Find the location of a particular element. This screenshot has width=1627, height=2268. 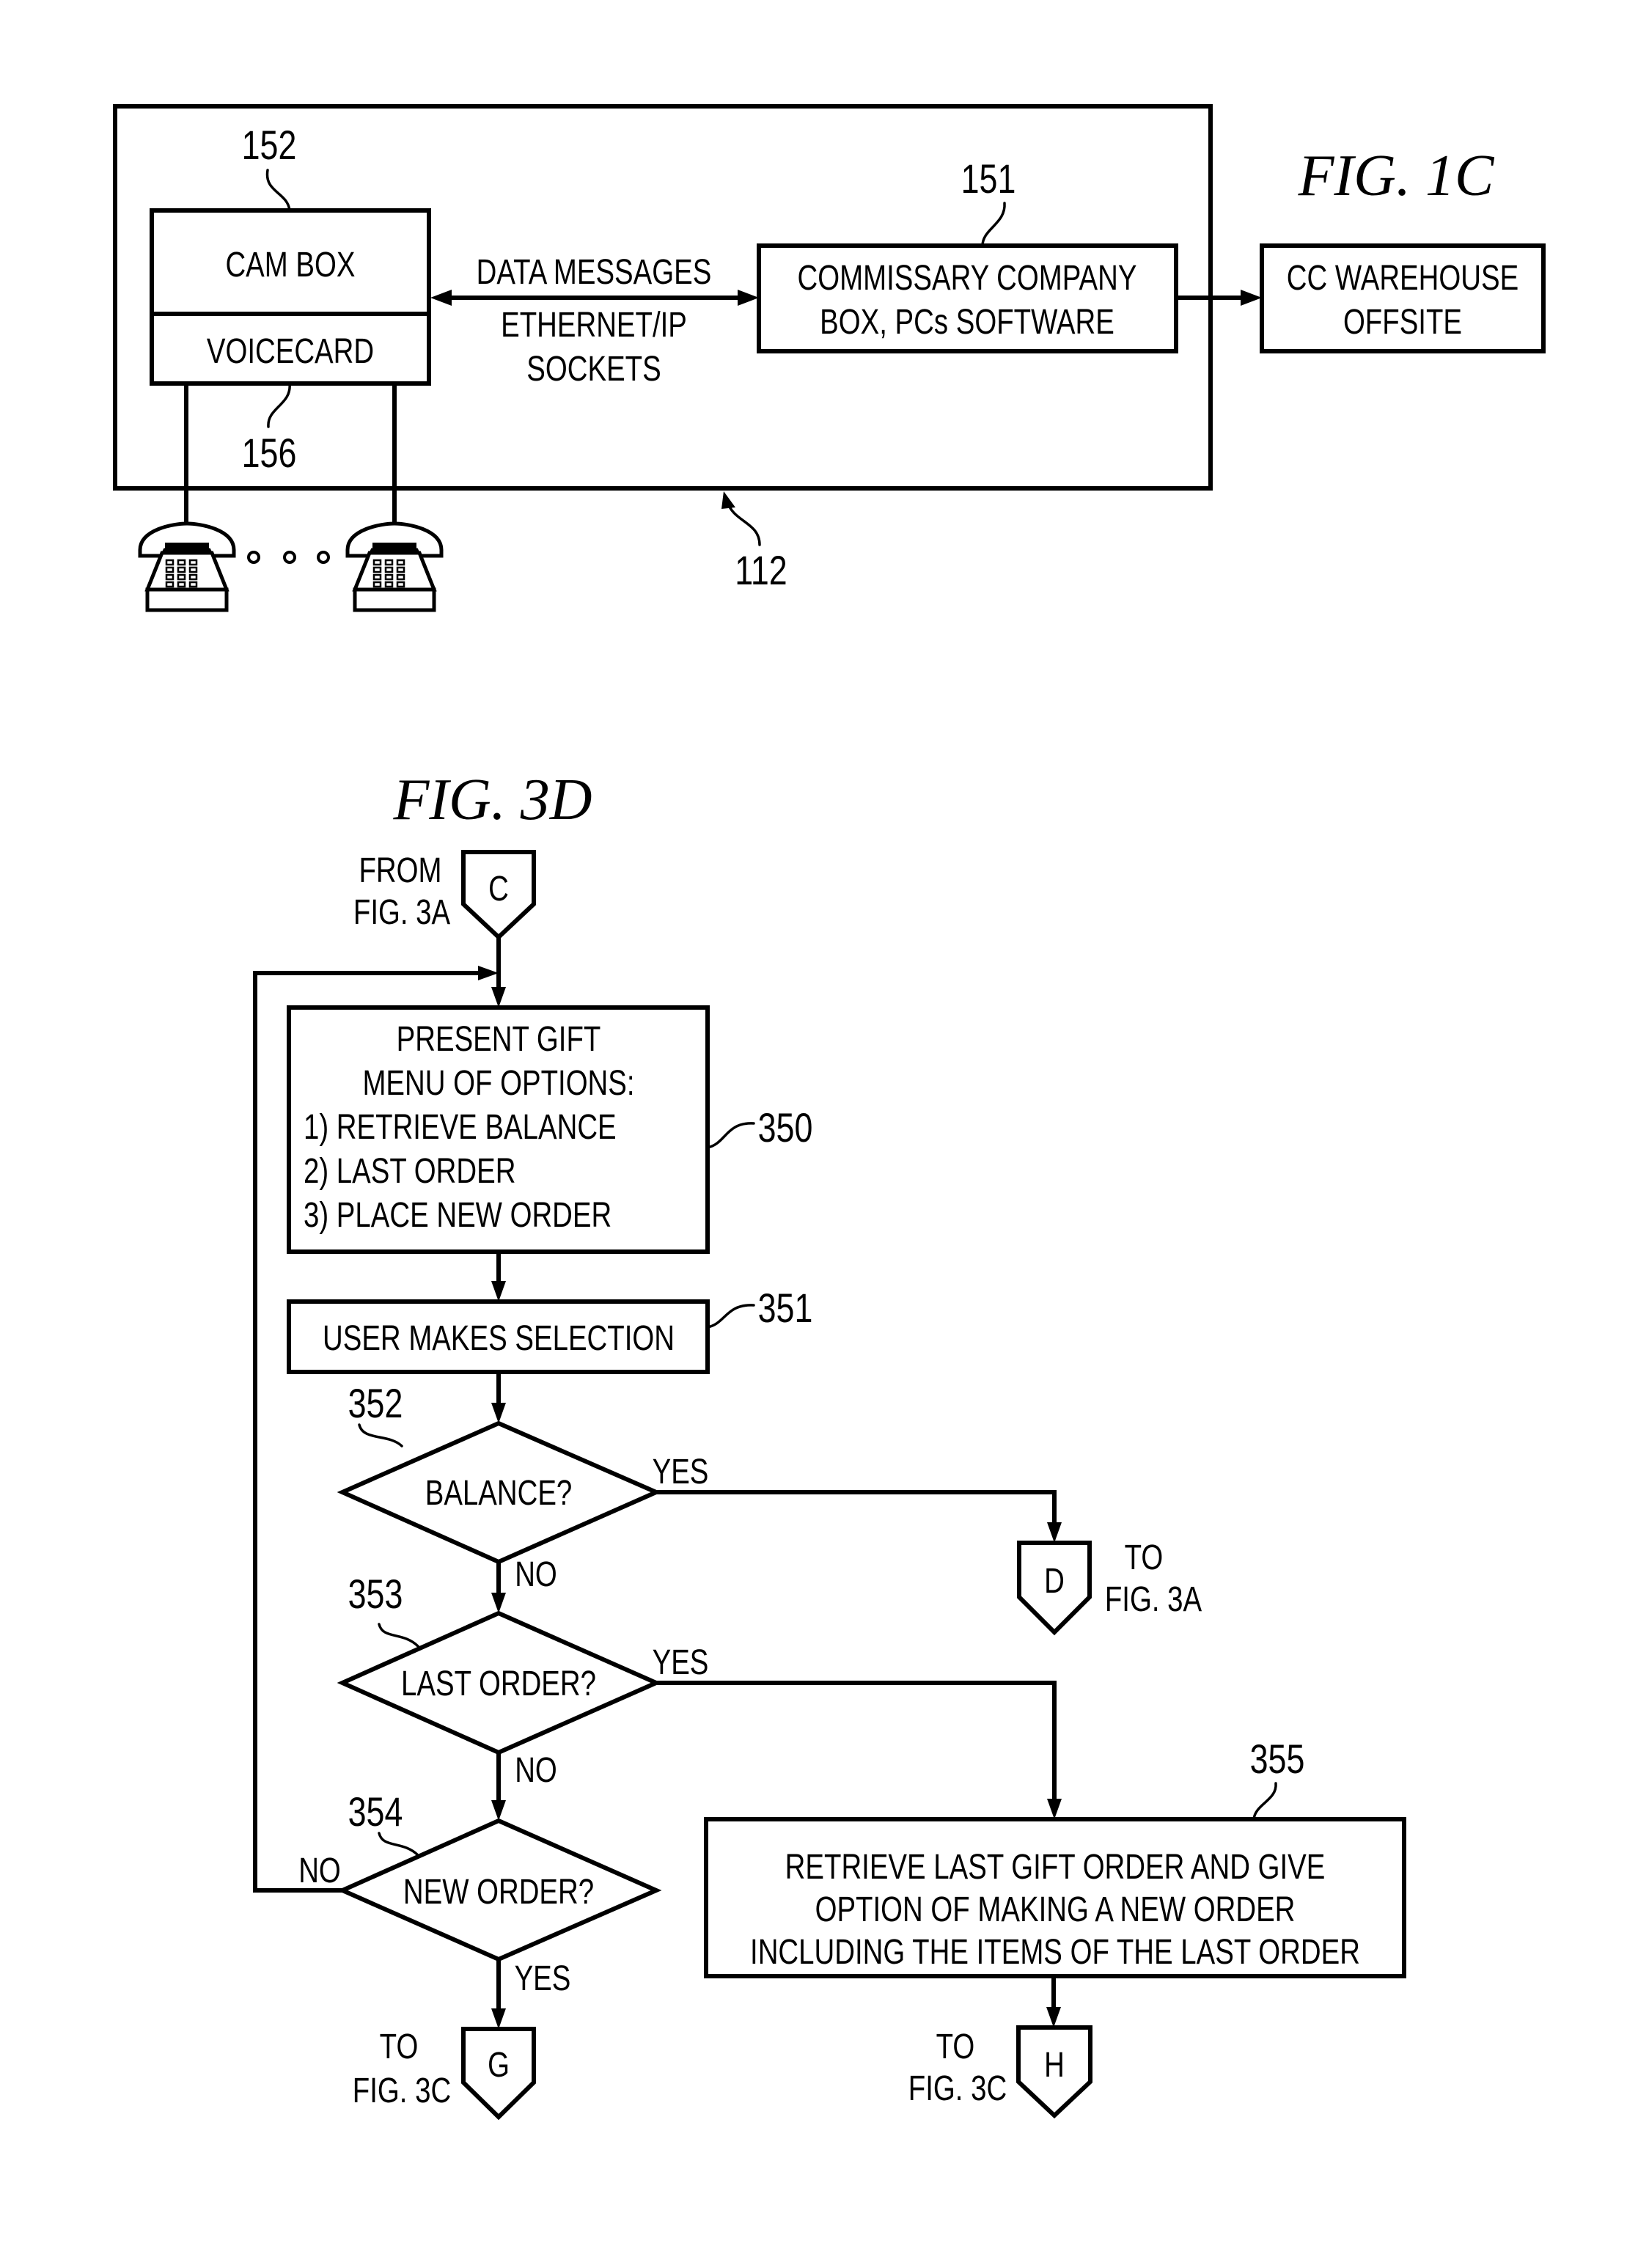

step-350-line5: 3) PLACE NEW ORDER is located at coordinates (457, 1215).